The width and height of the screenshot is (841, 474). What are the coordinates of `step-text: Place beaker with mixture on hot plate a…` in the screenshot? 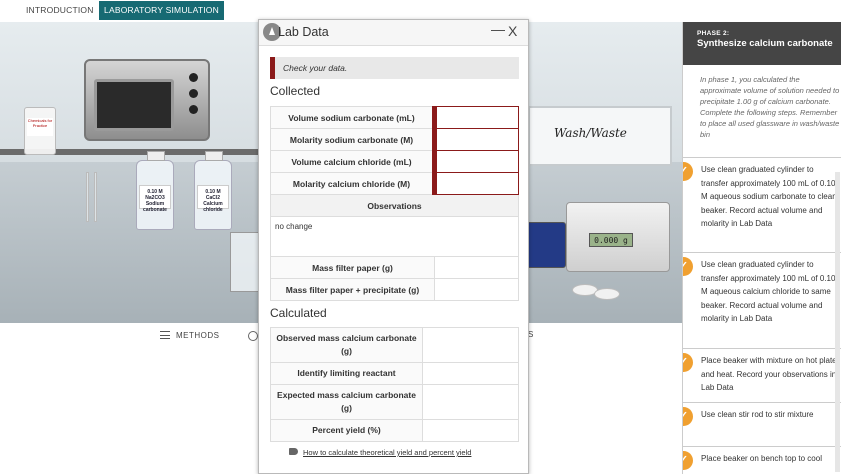 It's located at (769, 374).